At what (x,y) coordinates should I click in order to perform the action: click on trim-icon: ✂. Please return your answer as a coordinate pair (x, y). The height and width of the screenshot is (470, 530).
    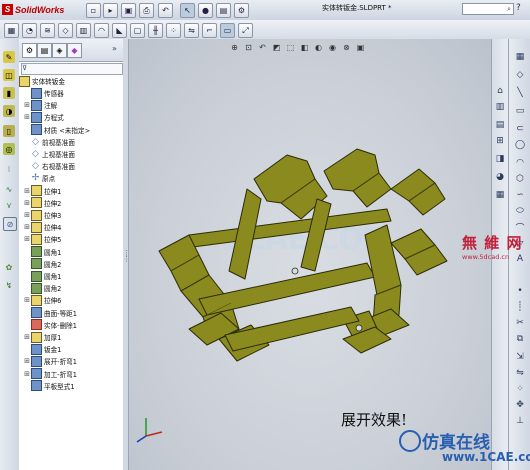
    Looking at the image, I should click on (520, 323).